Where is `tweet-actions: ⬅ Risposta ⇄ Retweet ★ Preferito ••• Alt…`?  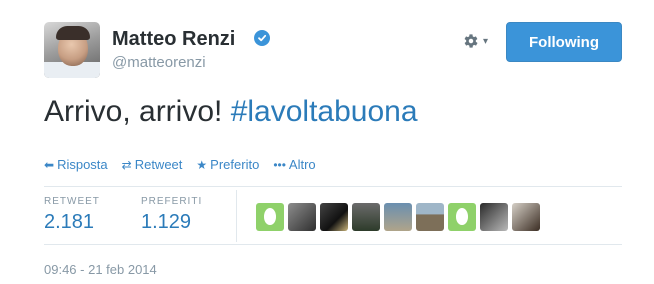 tweet-actions: ⬅ Risposta ⇄ Retweet ★ Preferito ••• Alt… is located at coordinates (180, 164).